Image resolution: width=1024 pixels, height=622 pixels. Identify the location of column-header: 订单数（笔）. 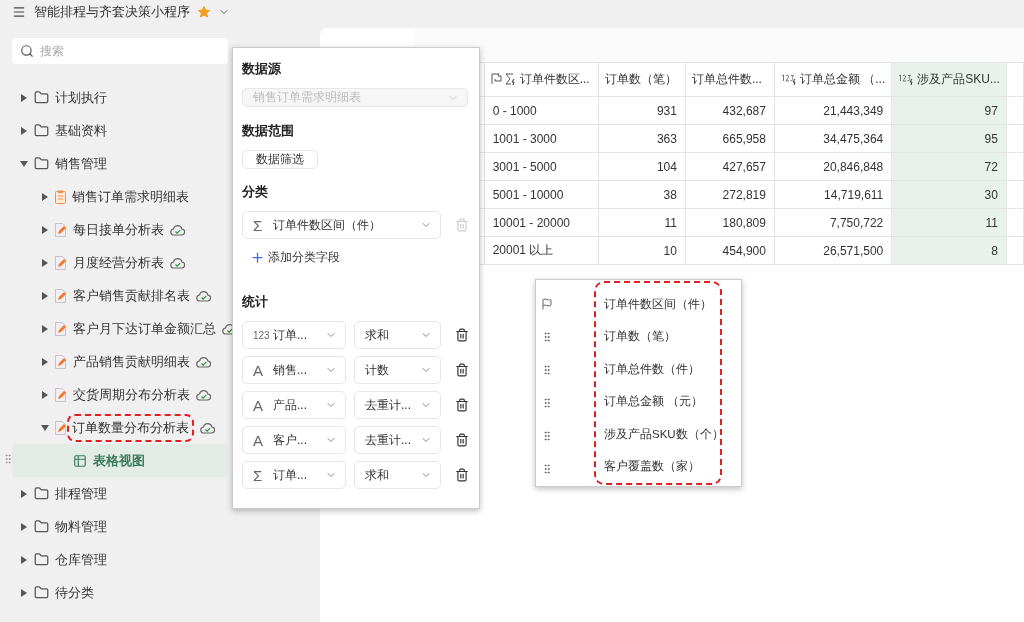
(642, 79).